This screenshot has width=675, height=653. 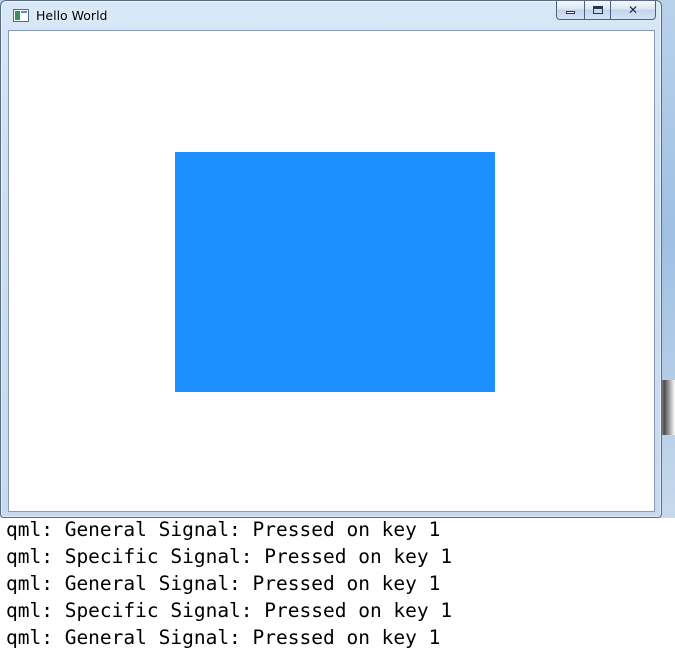 I want to click on close-icon: ✕, so click(x=633, y=10).